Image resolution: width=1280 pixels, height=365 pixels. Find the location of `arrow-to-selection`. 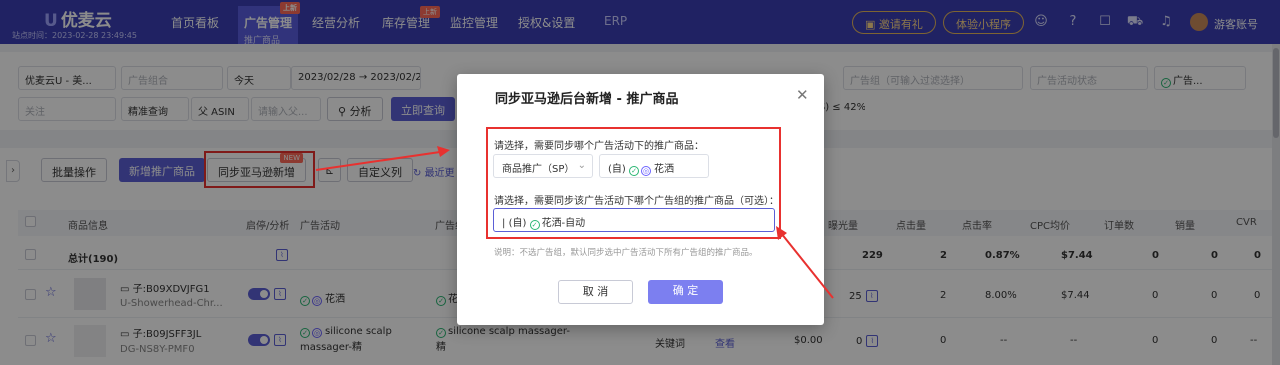

arrow-to-selection is located at coordinates (807, 265).